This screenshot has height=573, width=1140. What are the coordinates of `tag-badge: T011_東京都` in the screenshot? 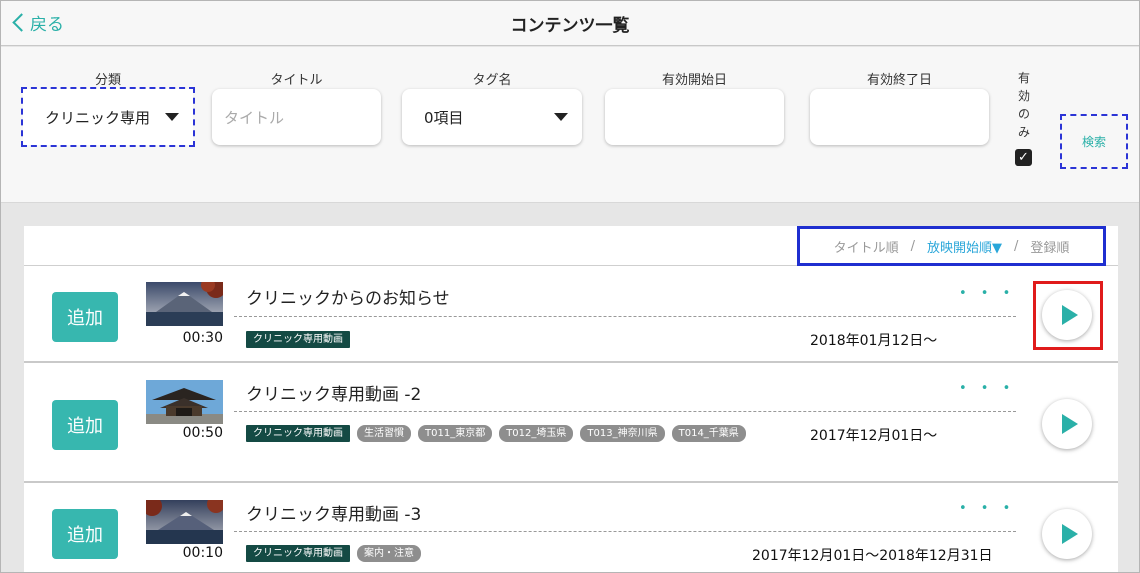 It's located at (455, 433).